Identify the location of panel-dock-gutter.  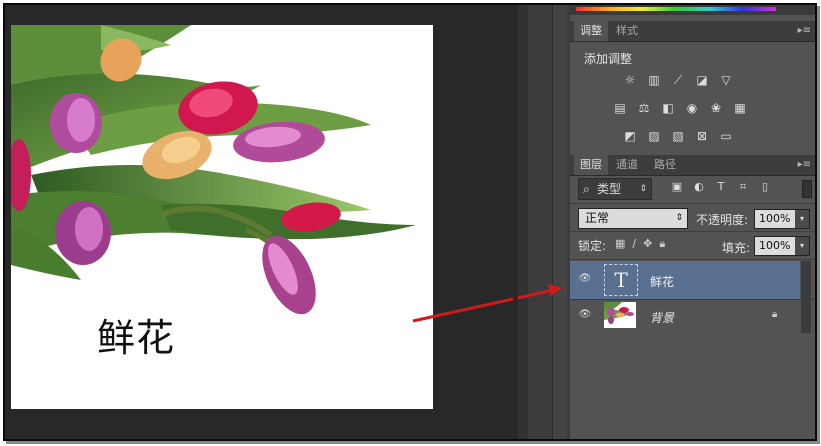
(544, 222).